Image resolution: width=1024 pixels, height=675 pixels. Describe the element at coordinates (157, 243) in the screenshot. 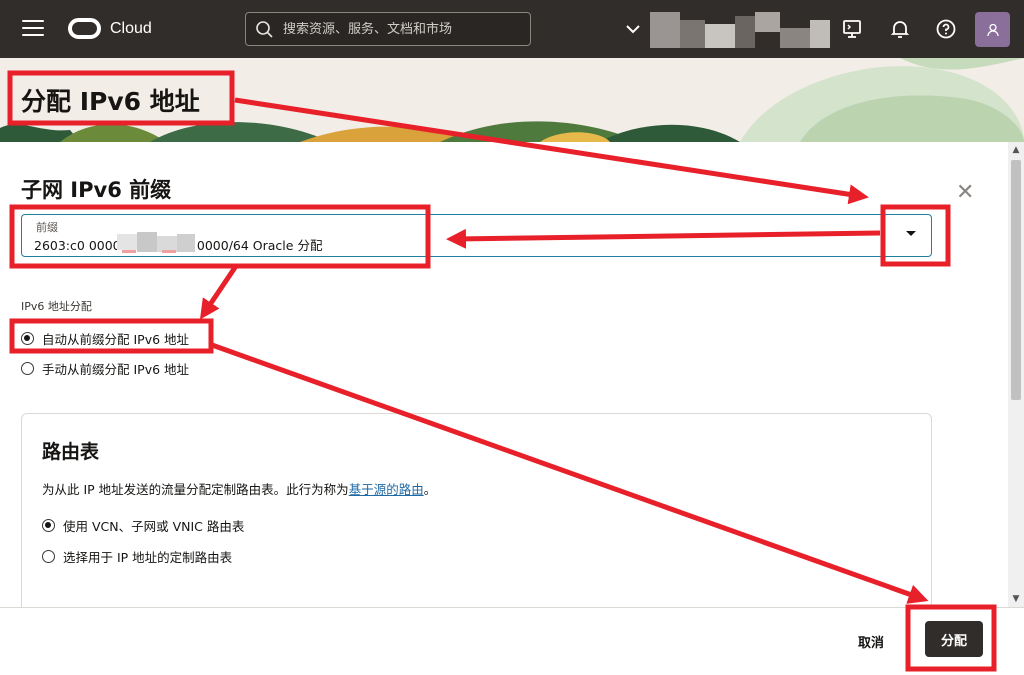

I see `redacted-prefix-segment` at that location.